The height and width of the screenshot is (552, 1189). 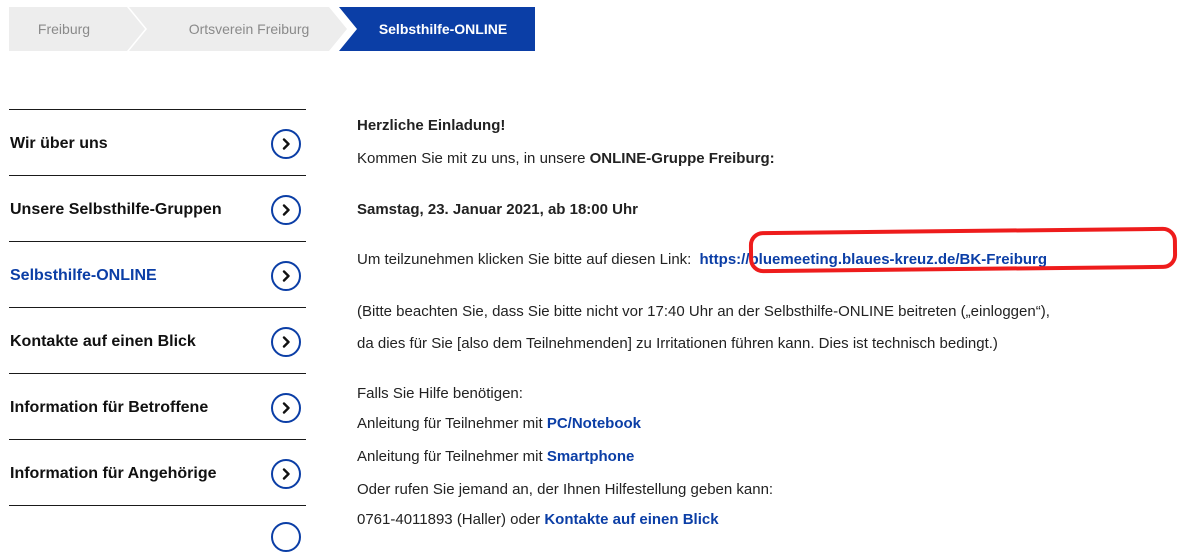 I want to click on help-intro: Falls Sie Hilfe benötigen:, so click(x=440, y=393).